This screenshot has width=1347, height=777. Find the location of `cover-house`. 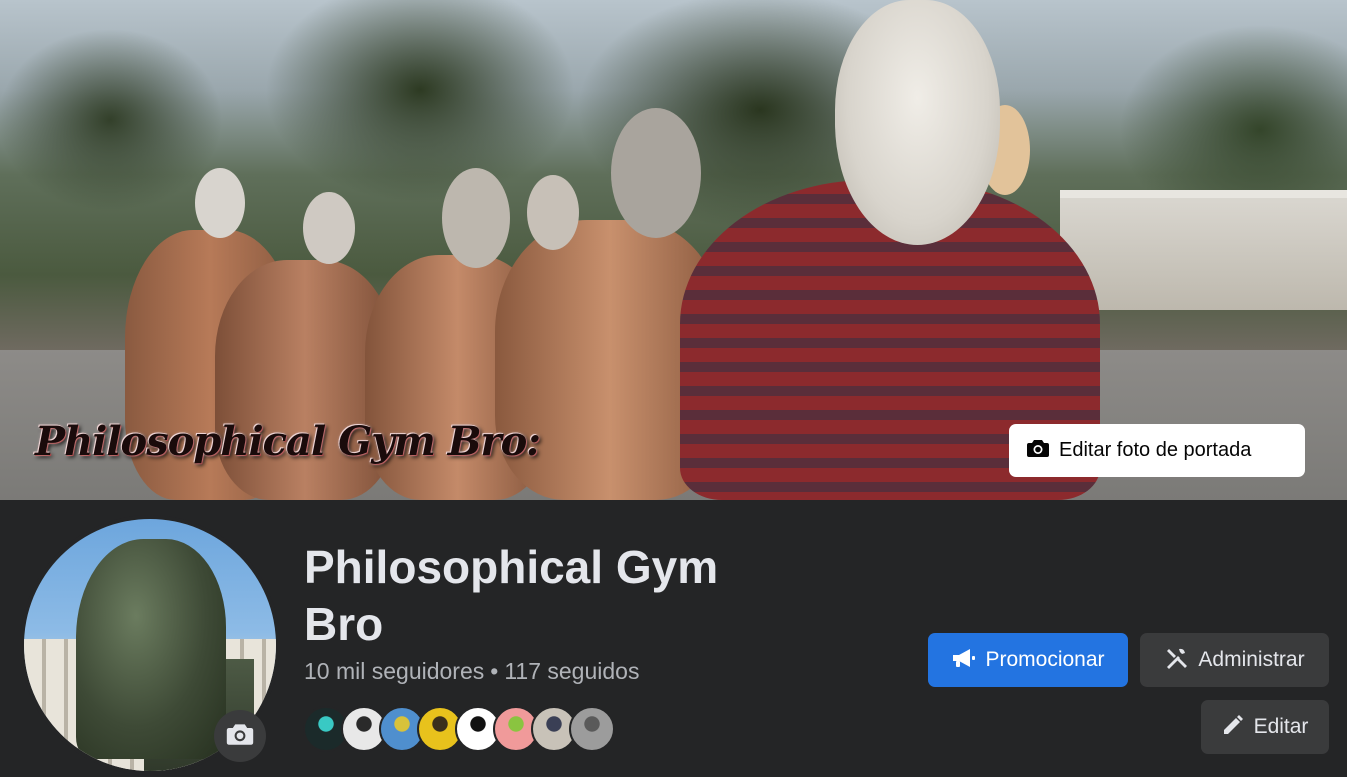

cover-house is located at coordinates (1203, 250).